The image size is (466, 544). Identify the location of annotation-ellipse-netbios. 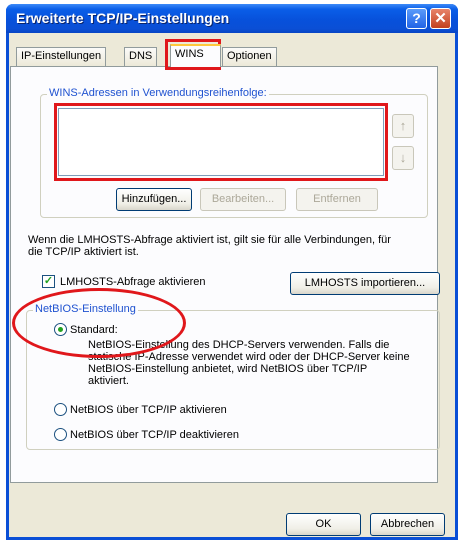
(99, 323).